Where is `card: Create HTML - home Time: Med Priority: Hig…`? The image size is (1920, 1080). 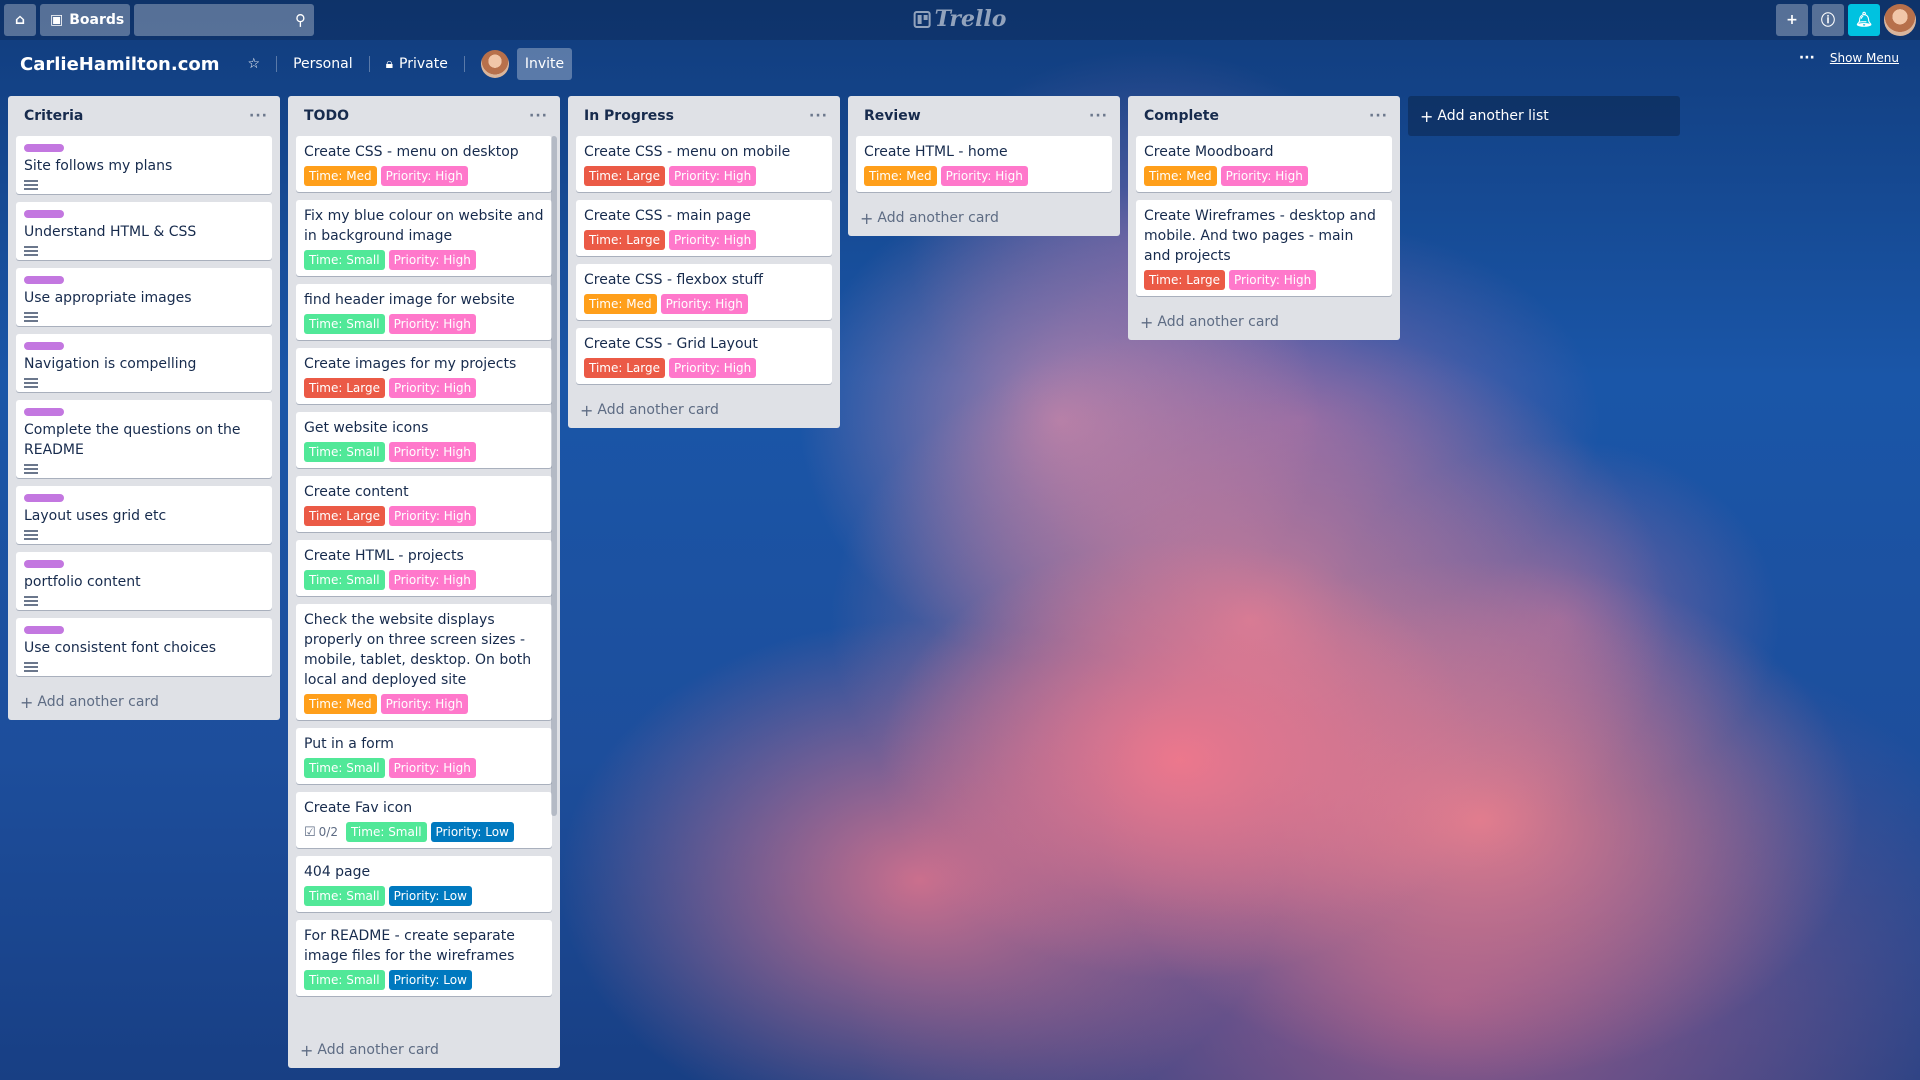 card: Create HTML - home Time: Med Priority: Hig… is located at coordinates (984, 164).